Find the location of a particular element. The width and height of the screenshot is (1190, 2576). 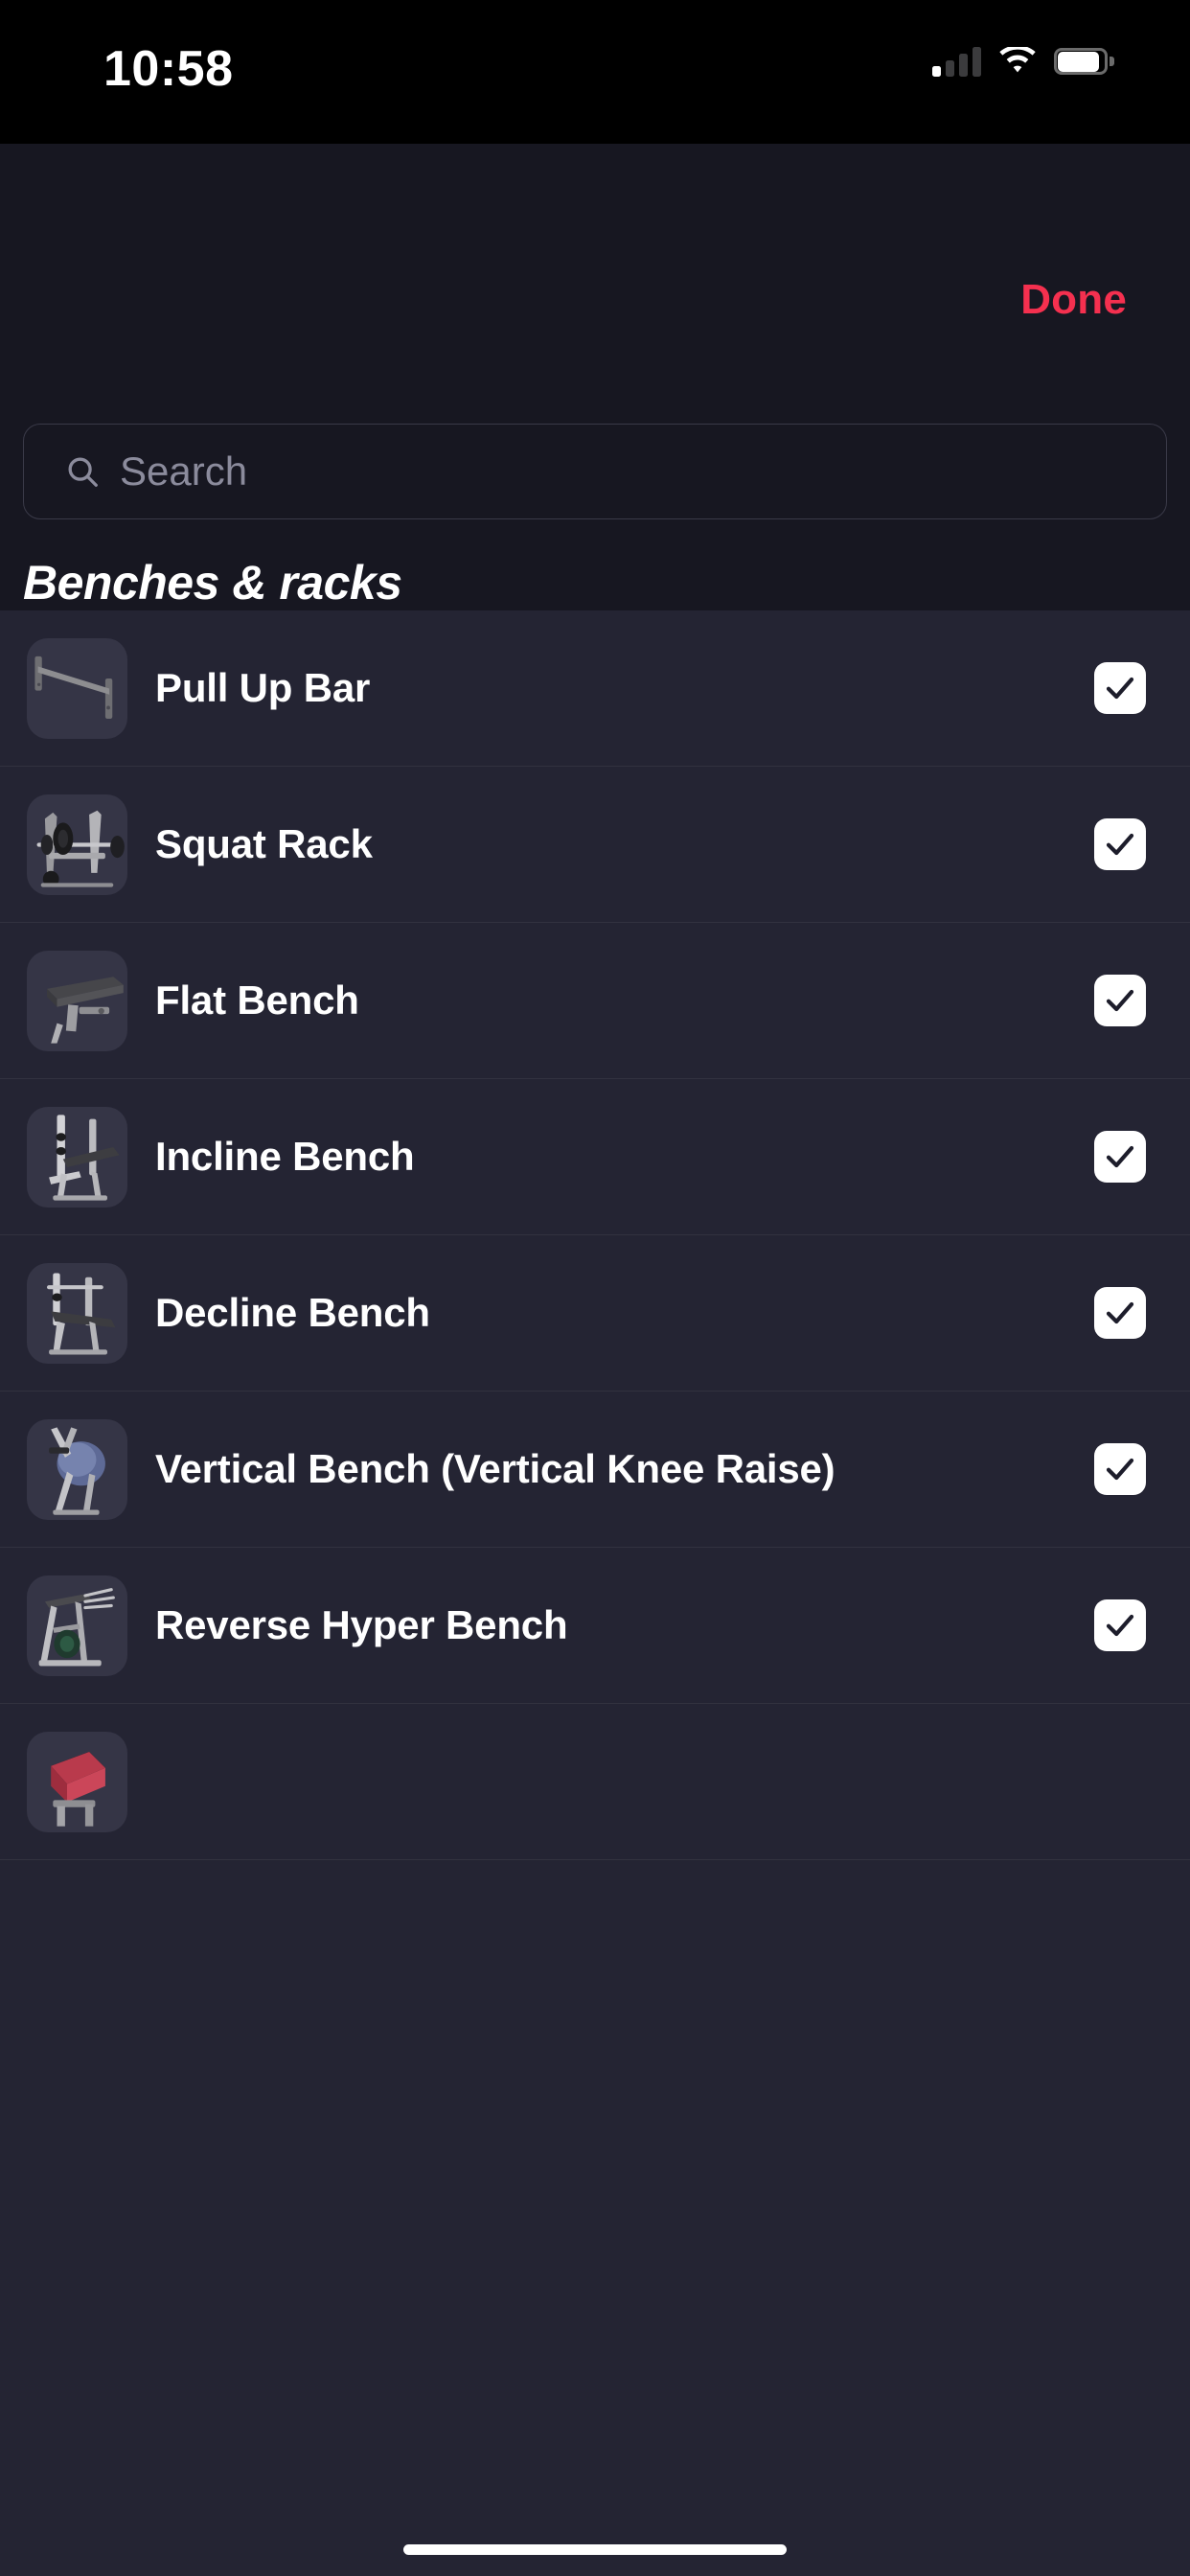

list-item-label: Pull Up Bar is located at coordinates (263, 688).